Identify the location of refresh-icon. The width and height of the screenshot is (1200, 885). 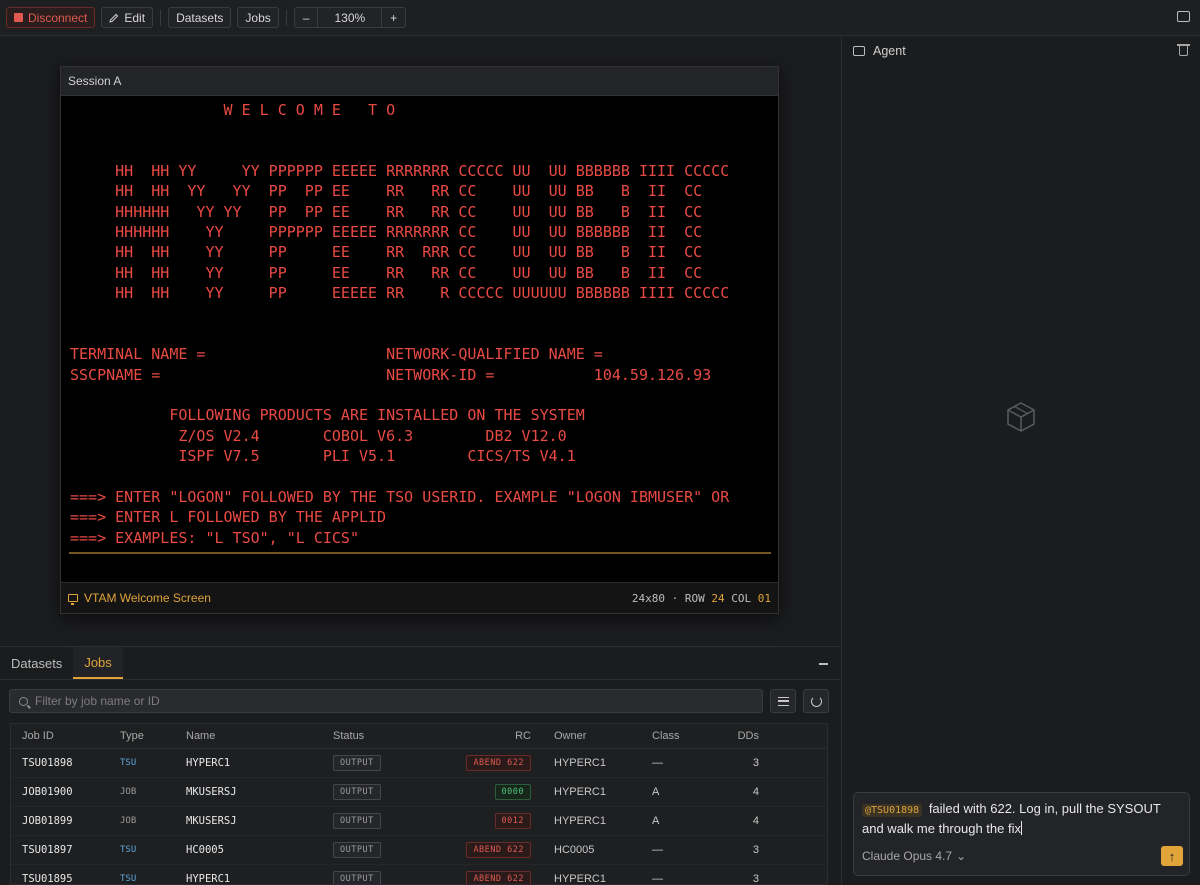
(816, 701).